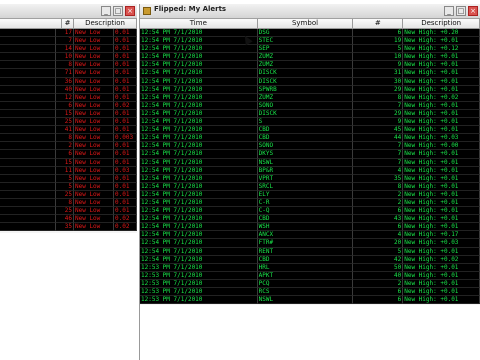 This screenshot has width=480, height=360. Describe the element at coordinates (378, 283) in the screenshot. I see `table-cell: 2` at that location.